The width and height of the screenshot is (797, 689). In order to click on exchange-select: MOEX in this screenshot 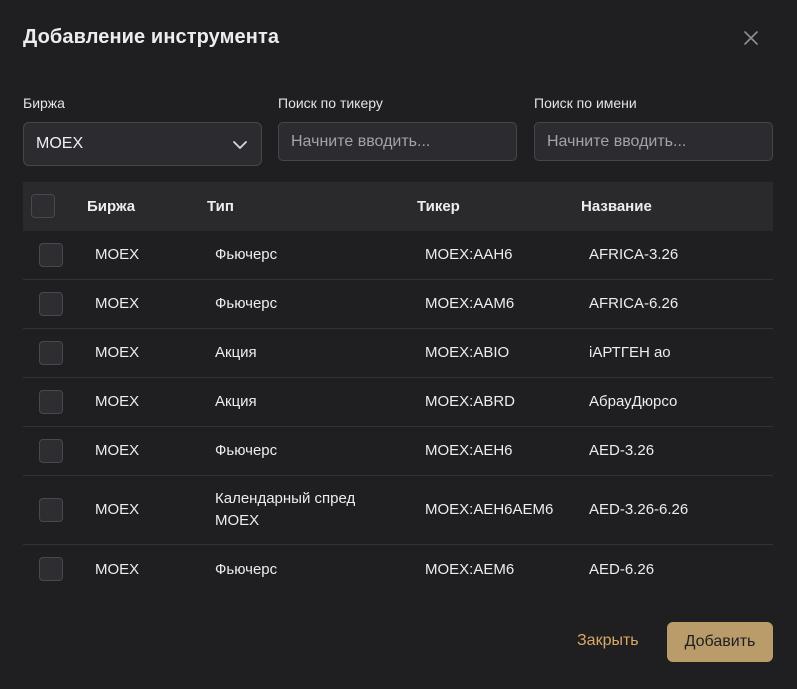, I will do `click(142, 144)`.